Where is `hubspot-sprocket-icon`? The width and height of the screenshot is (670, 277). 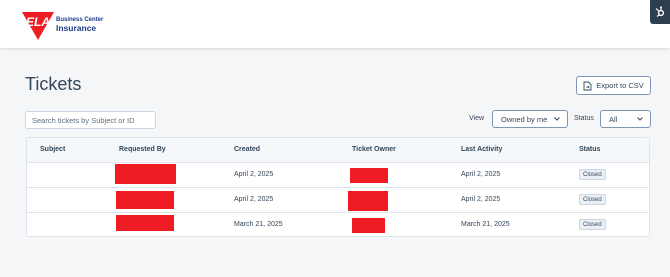 hubspot-sprocket-icon is located at coordinates (660, 11).